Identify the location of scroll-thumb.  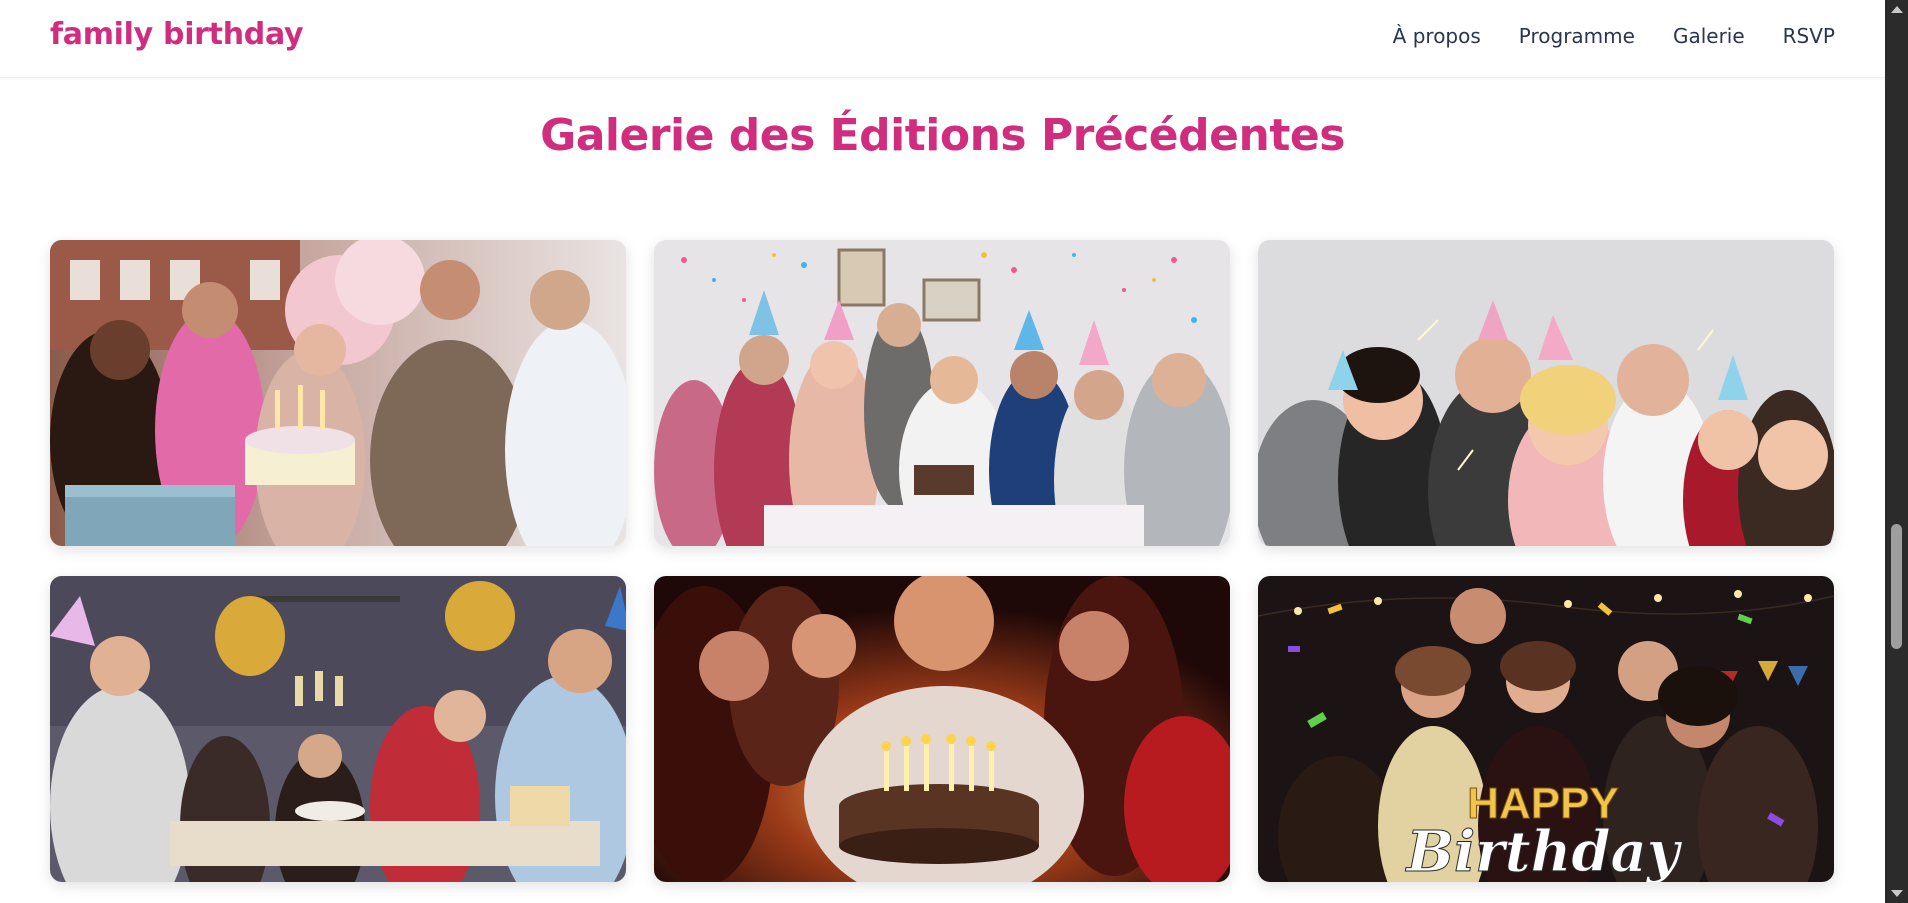
(1896, 586).